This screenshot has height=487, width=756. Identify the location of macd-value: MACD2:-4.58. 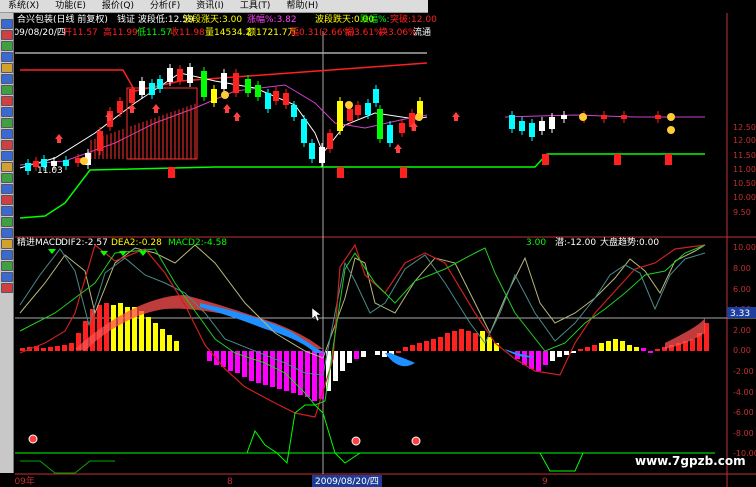
(197, 243).